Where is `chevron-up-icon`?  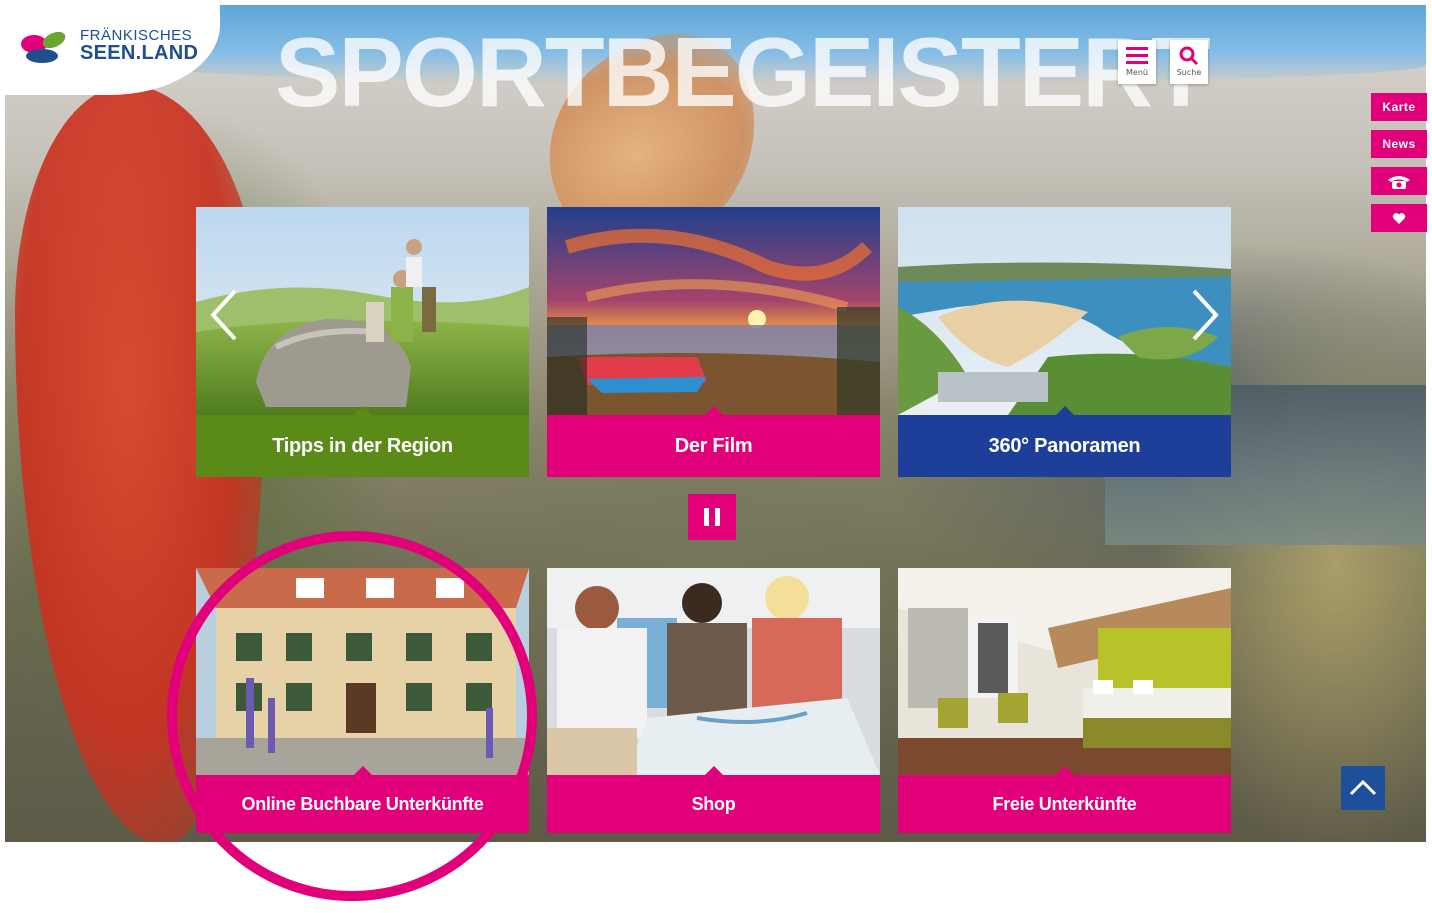 chevron-up-icon is located at coordinates (1363, 787).